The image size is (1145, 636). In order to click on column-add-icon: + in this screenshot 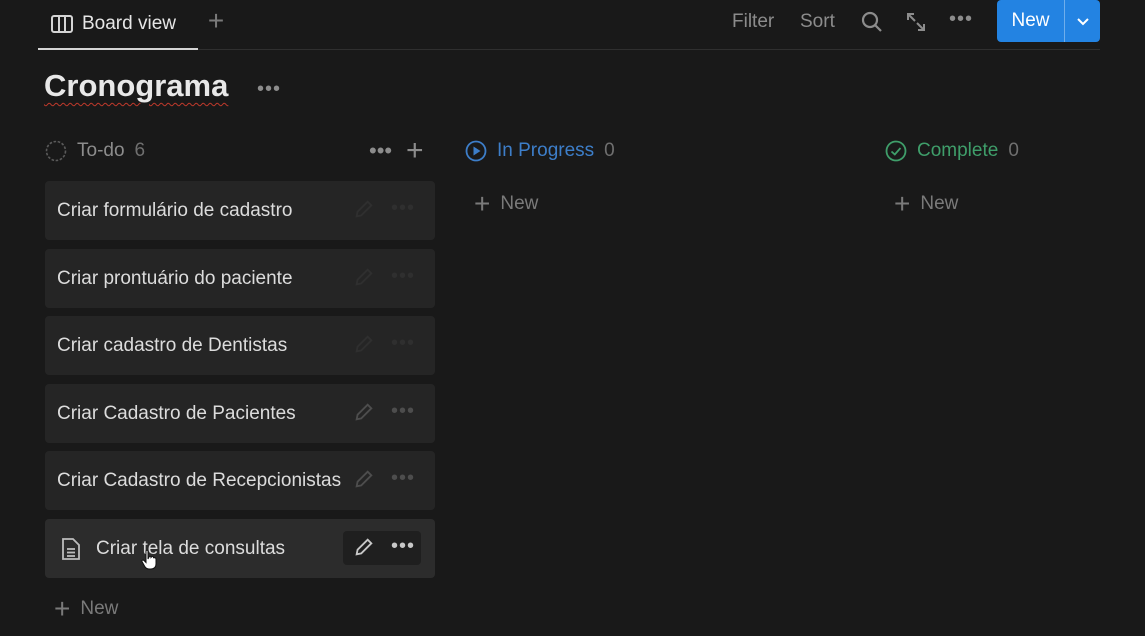, I will do `click(415, 151)`.